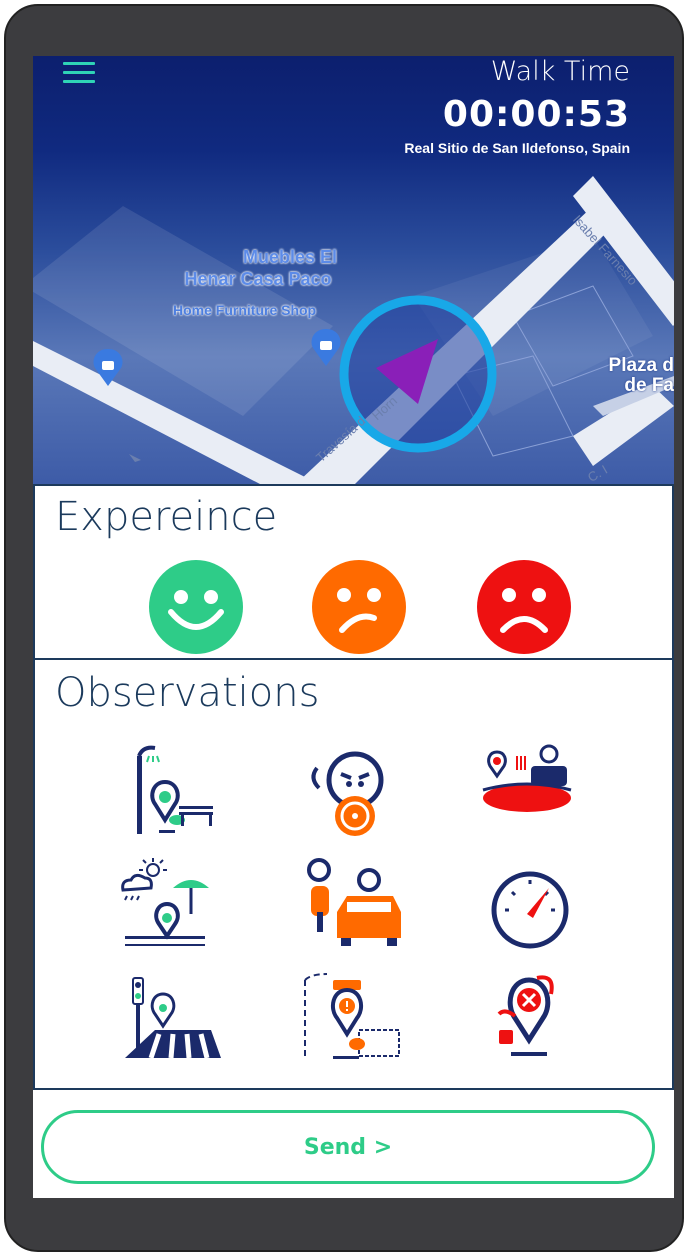  Describe the element at coordinates (170, 790) in the screenshot. I see `streetlight-bench-icon` at that location.